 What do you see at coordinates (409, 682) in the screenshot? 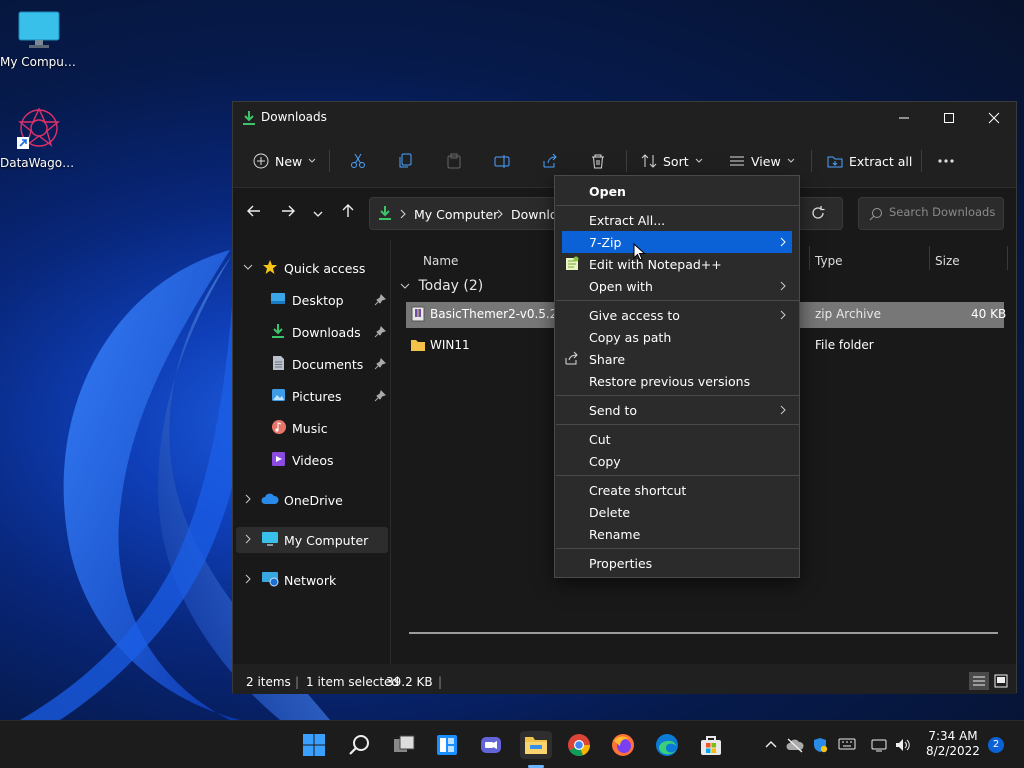
I see `status-size: 39.2 KB` at bounding box center [409, 682].